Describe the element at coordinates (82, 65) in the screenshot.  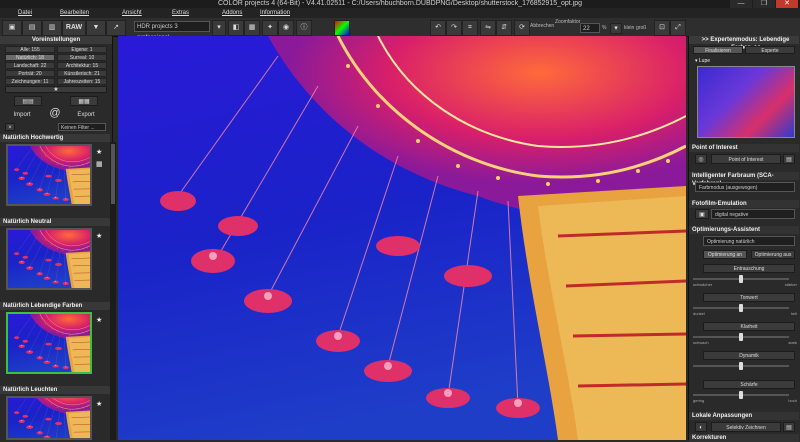
I see `category-architecture: Architektur: 15` at that location.